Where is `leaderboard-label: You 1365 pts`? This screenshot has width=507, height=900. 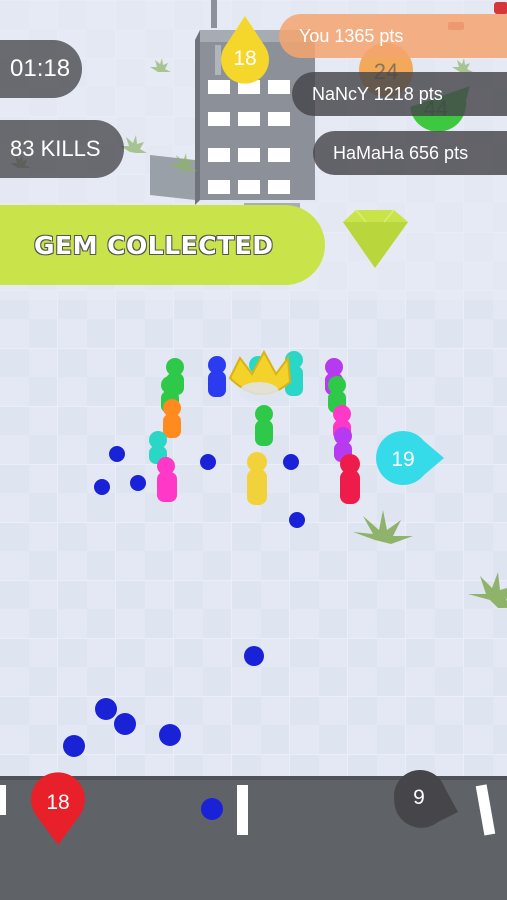
leaderboard-label: You 1365 pts is located at coordinates (351, 35).